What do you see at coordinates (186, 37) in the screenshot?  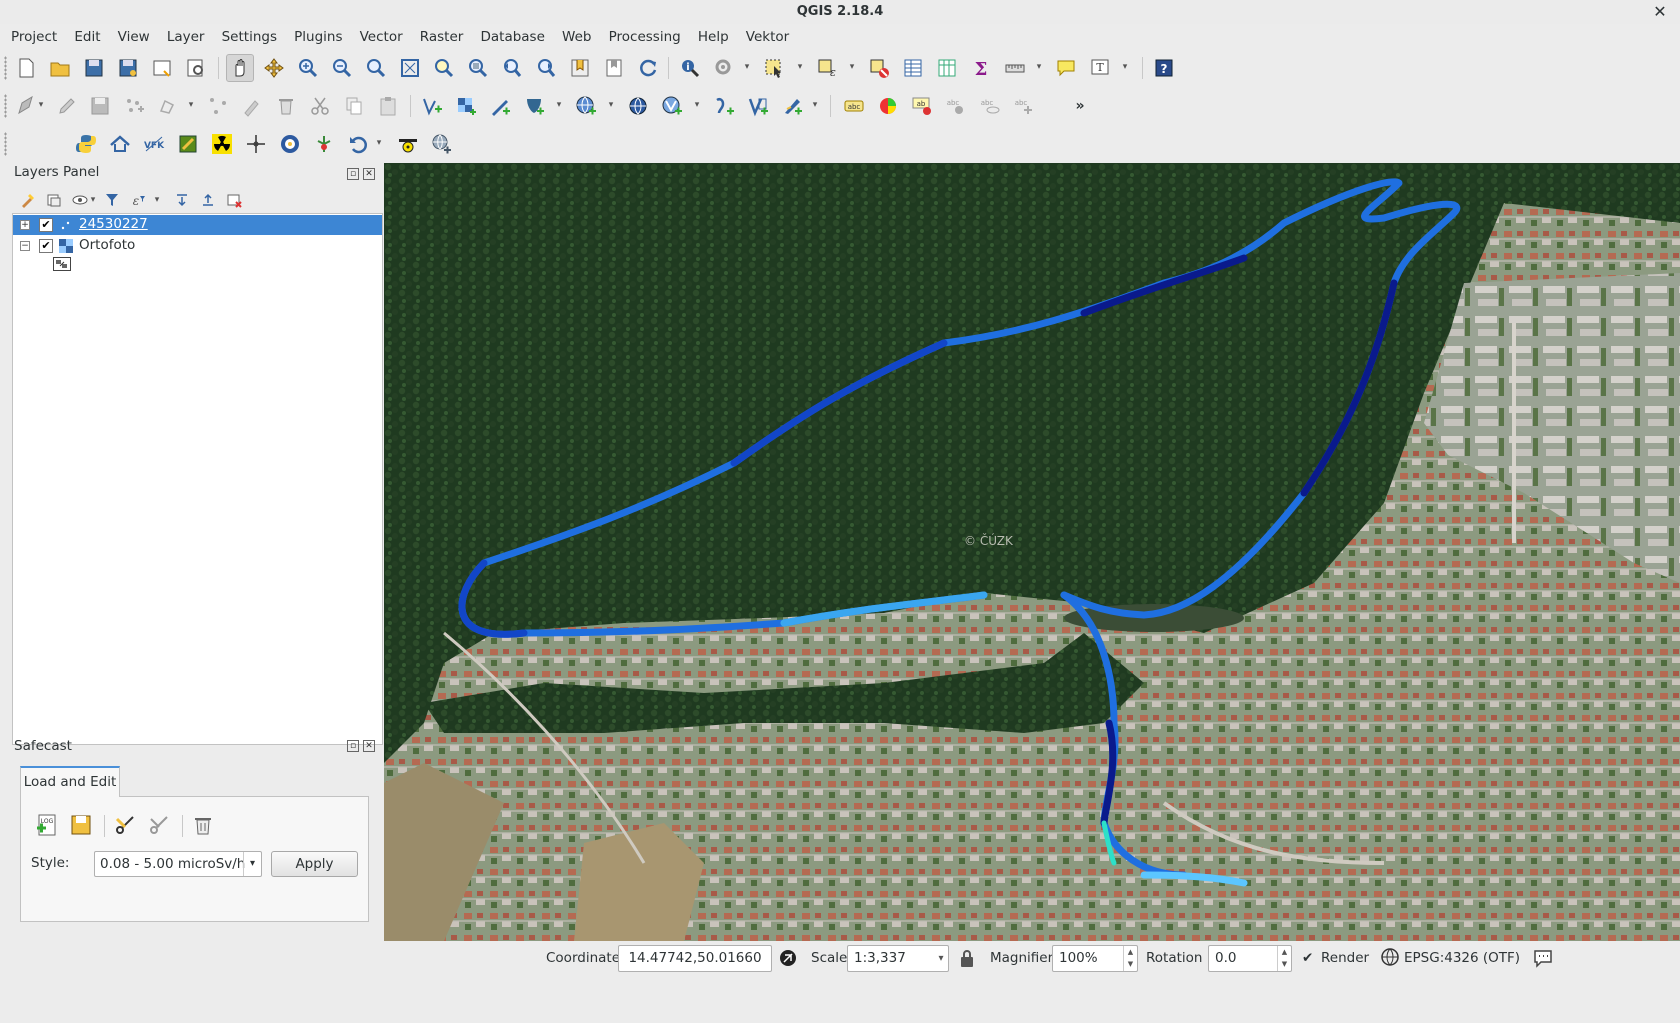 I see `menu-layer: Layer` at bounding box center [186, 37].